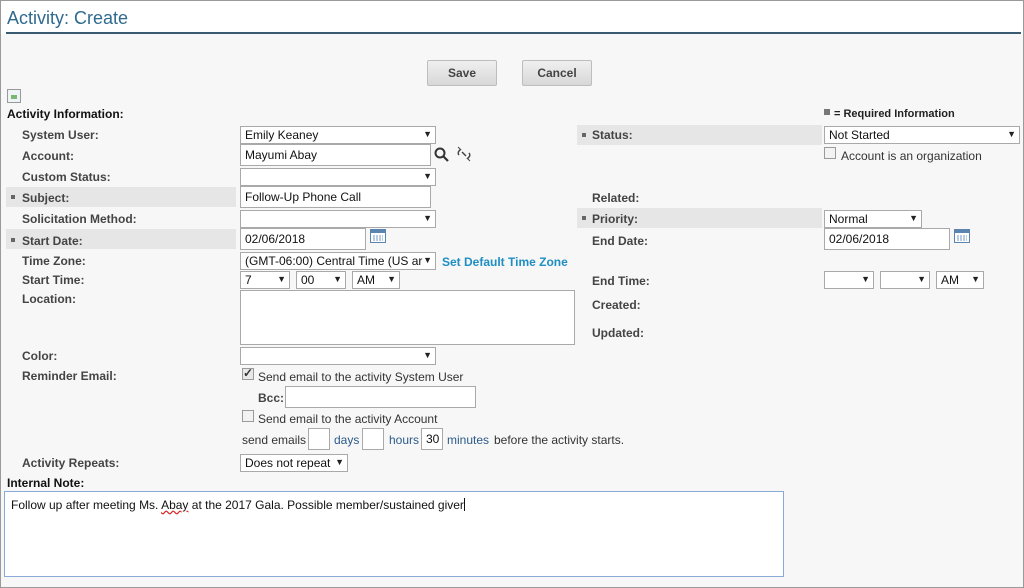 The height and width of the screenshot is (588, 1024). I want to click on reminder-email-label: Reminder Email:, so click(69, 376).